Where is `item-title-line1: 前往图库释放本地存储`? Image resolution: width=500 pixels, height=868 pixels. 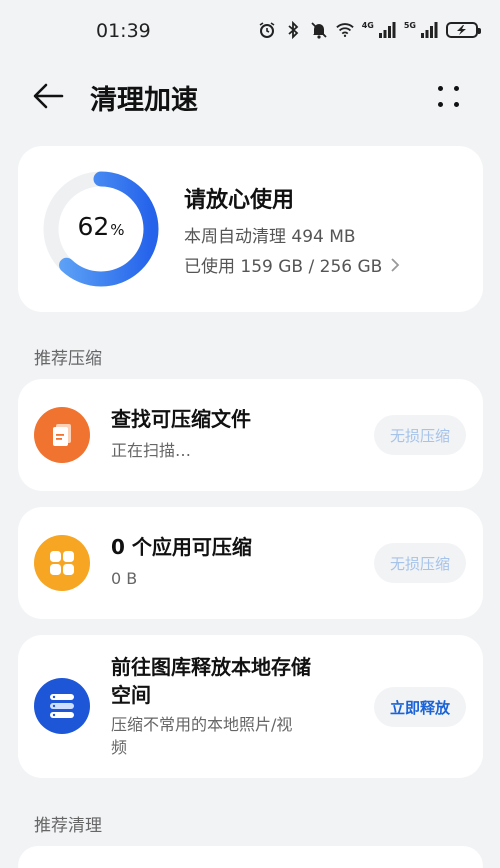 item-title-line1: 前往图库释放本地存储 is located at coordinates (211, 667).